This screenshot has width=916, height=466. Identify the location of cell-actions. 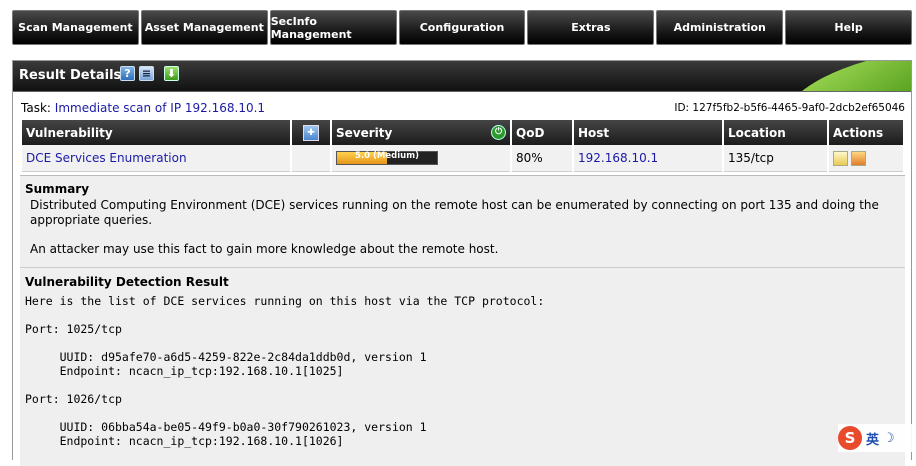
(866, 158).